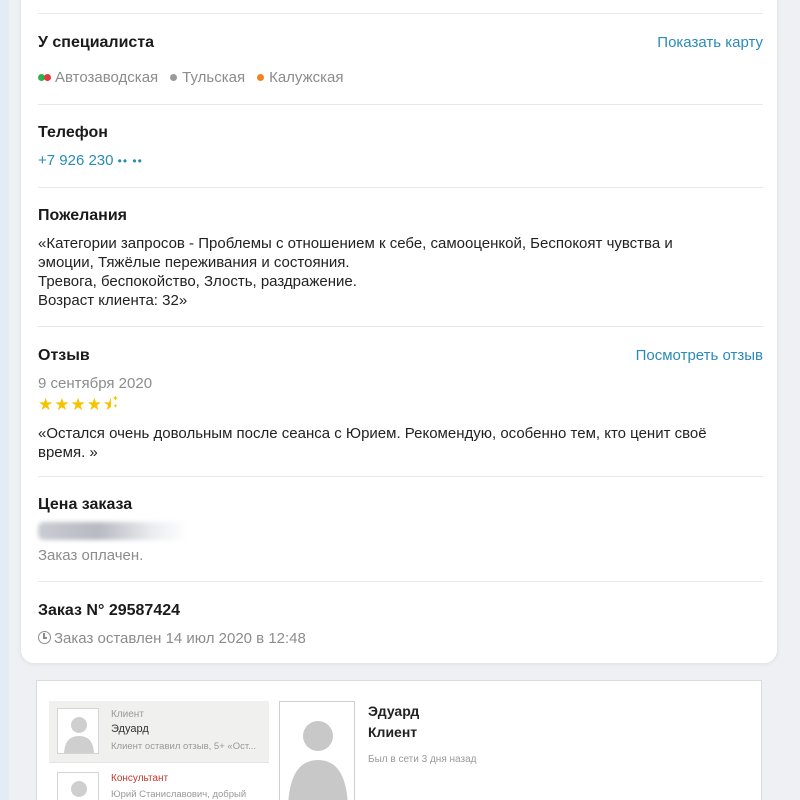  Describe the element at coordinates (82, 215) in the screenshot. I see `wishes-heading: Пожелания` at that location.